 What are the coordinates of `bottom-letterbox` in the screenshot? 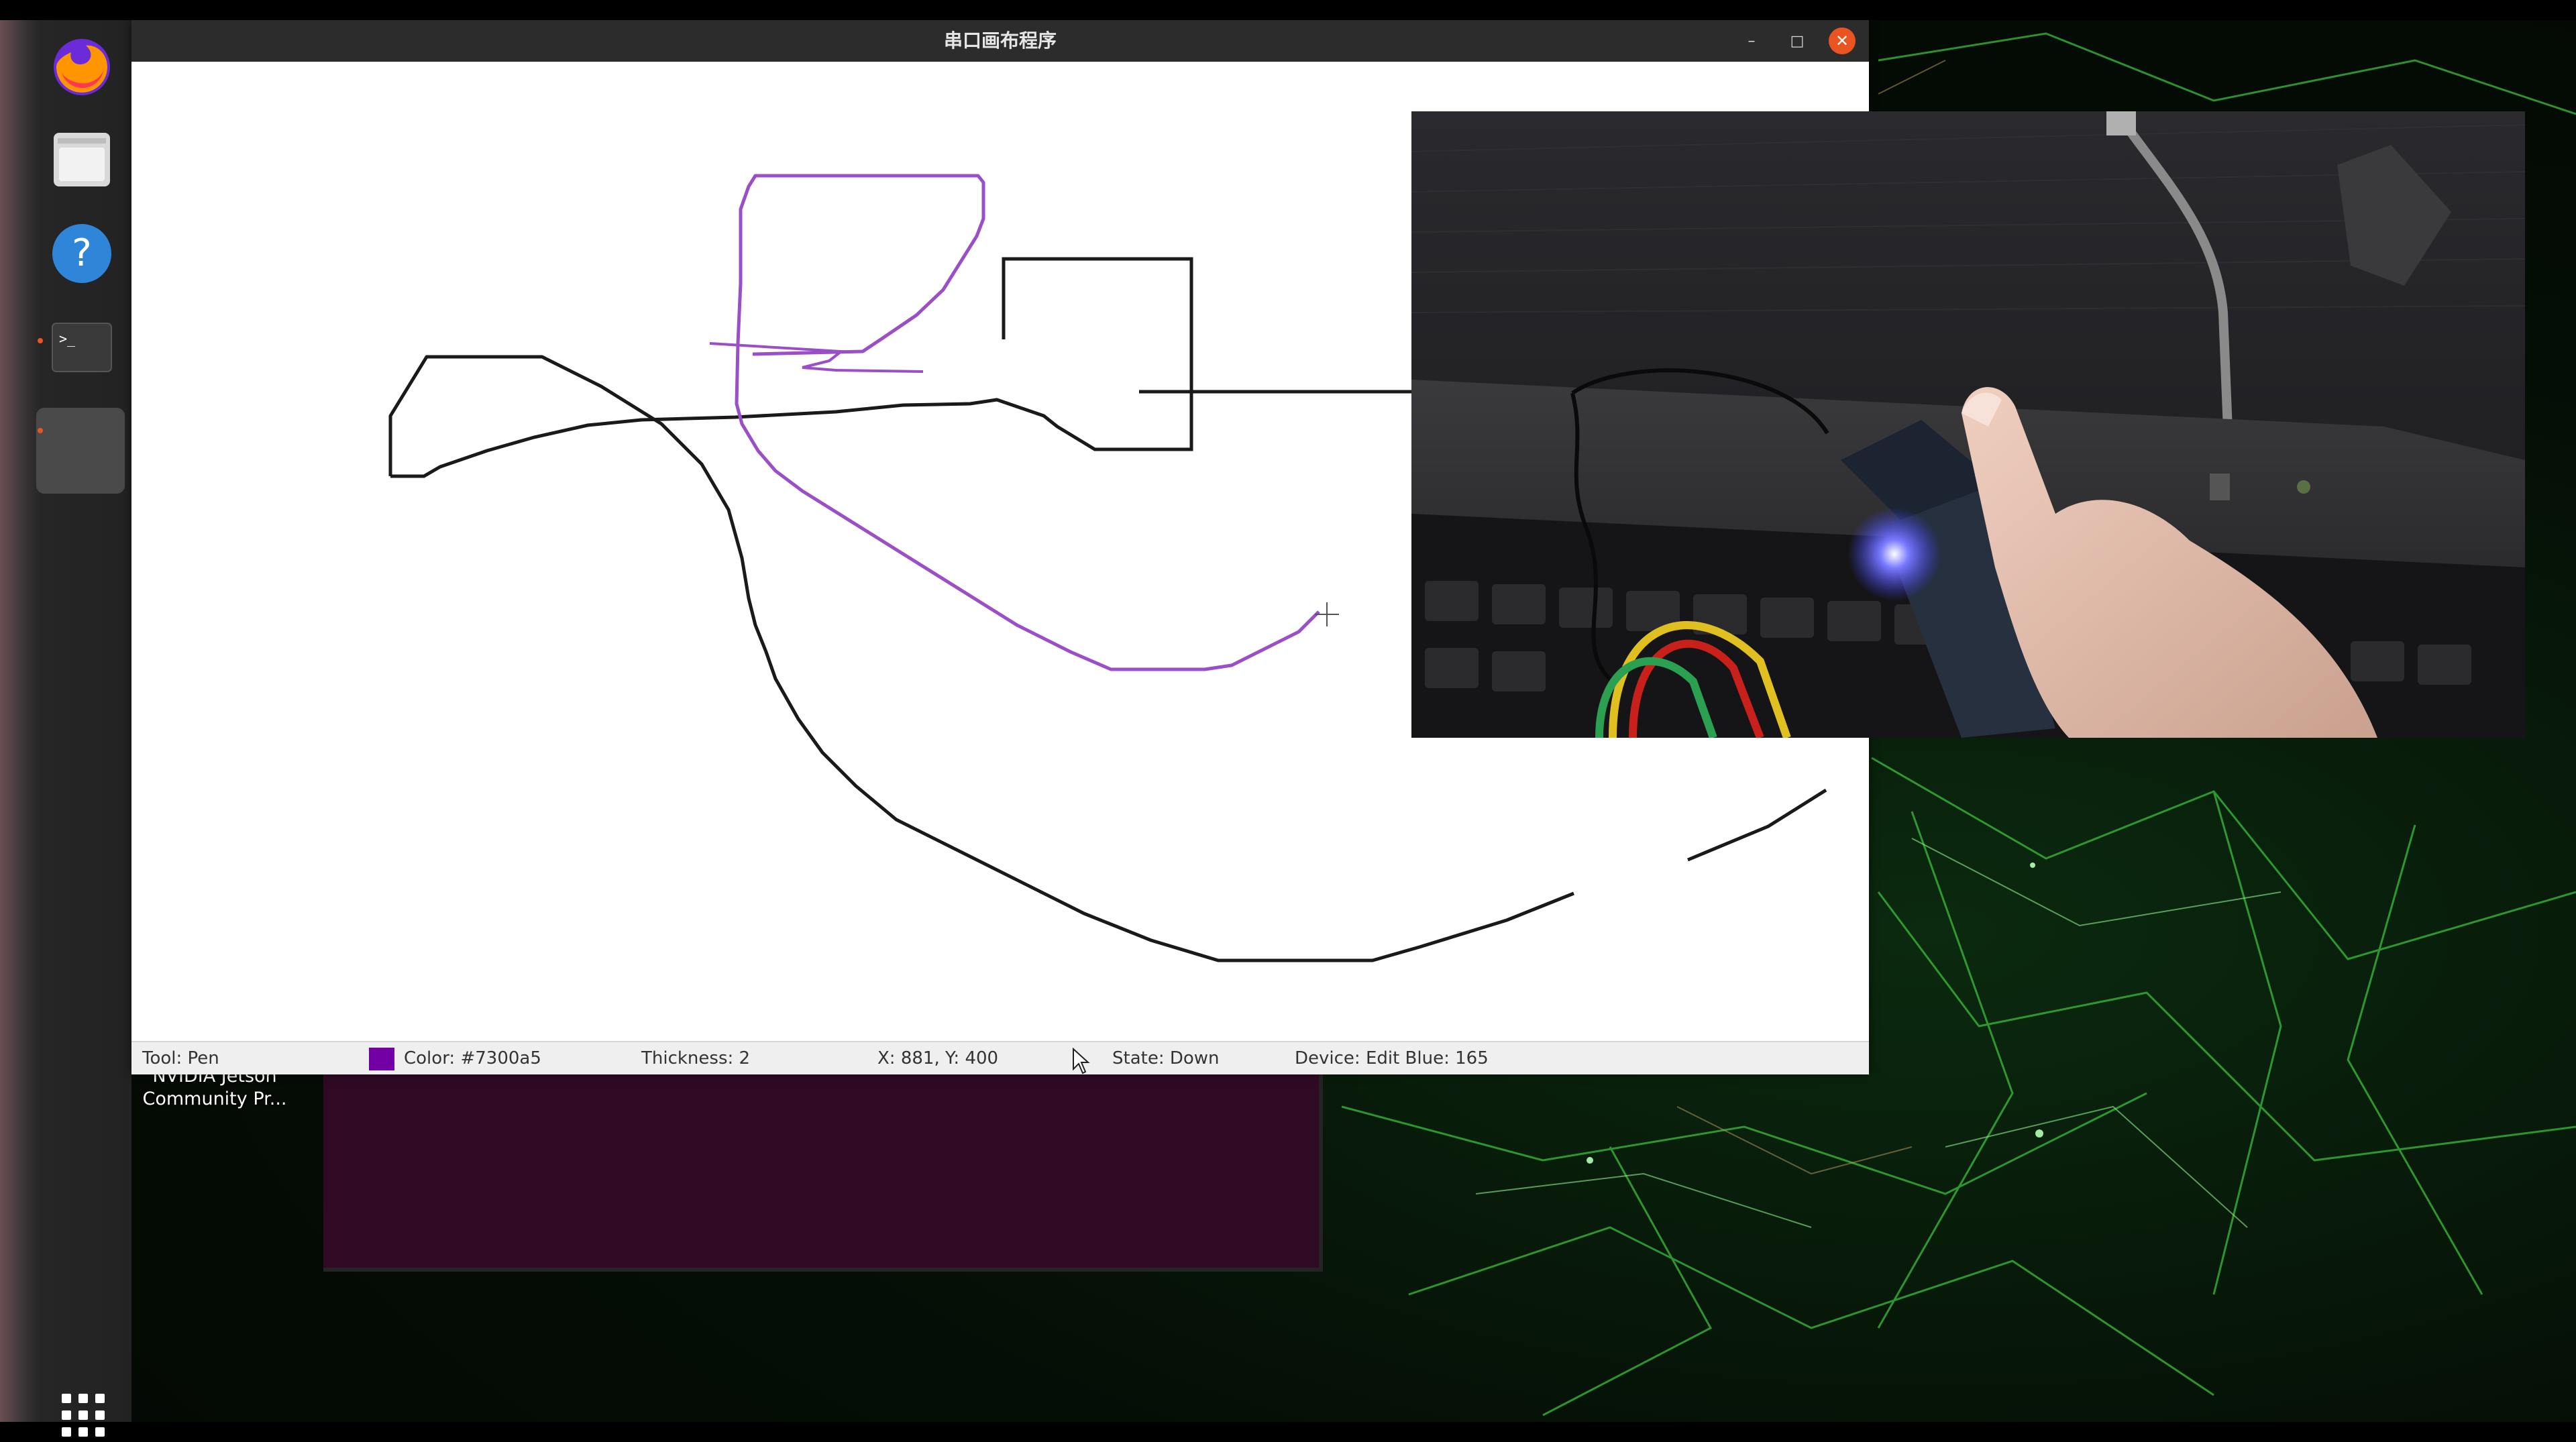 It's located at (1288, 1432).